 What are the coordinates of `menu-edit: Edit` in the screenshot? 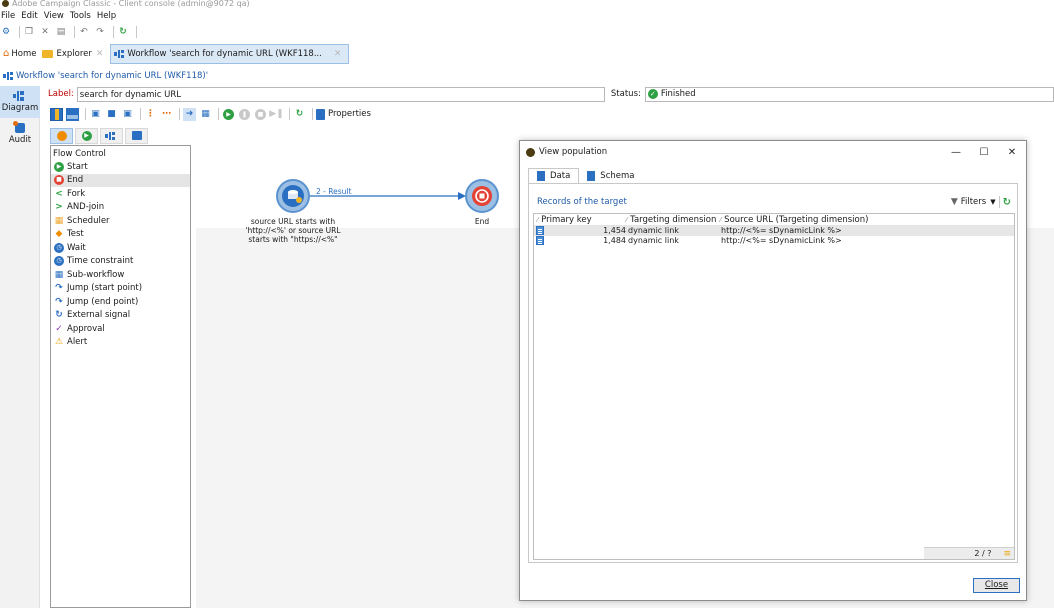 It's located at (31, 16).